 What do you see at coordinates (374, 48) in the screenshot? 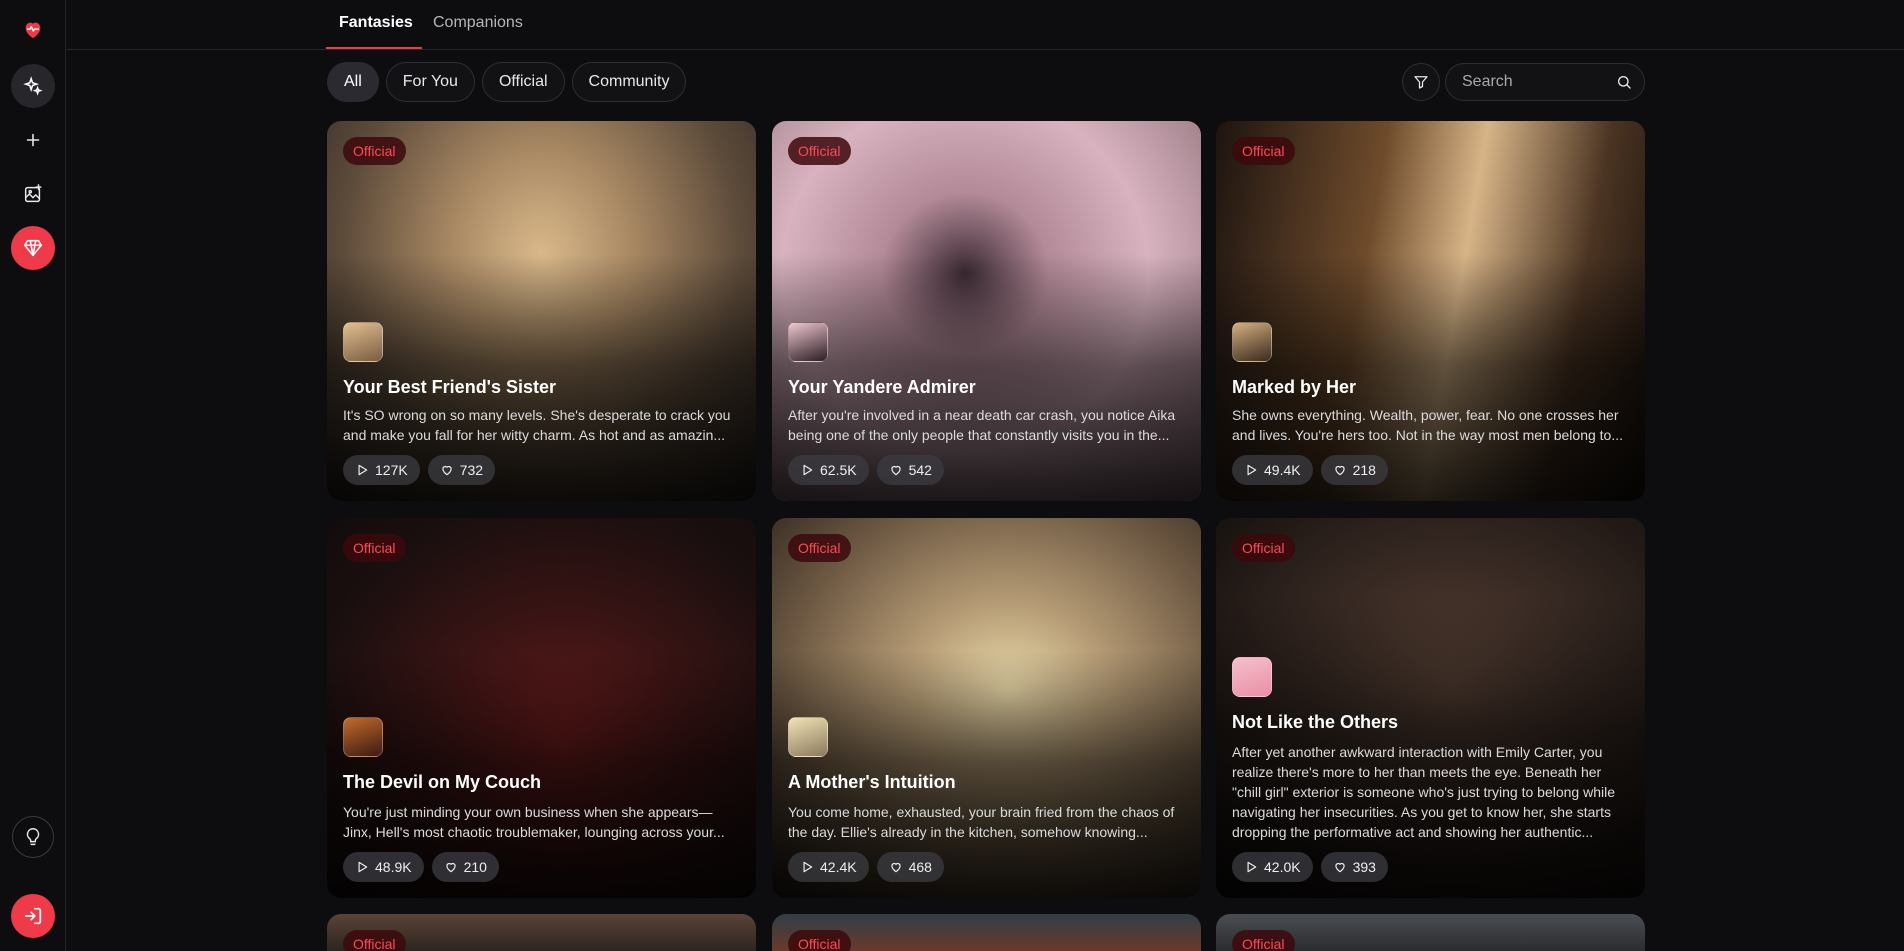
I see `active-tab-indicator` at bounding box center [374, 48].